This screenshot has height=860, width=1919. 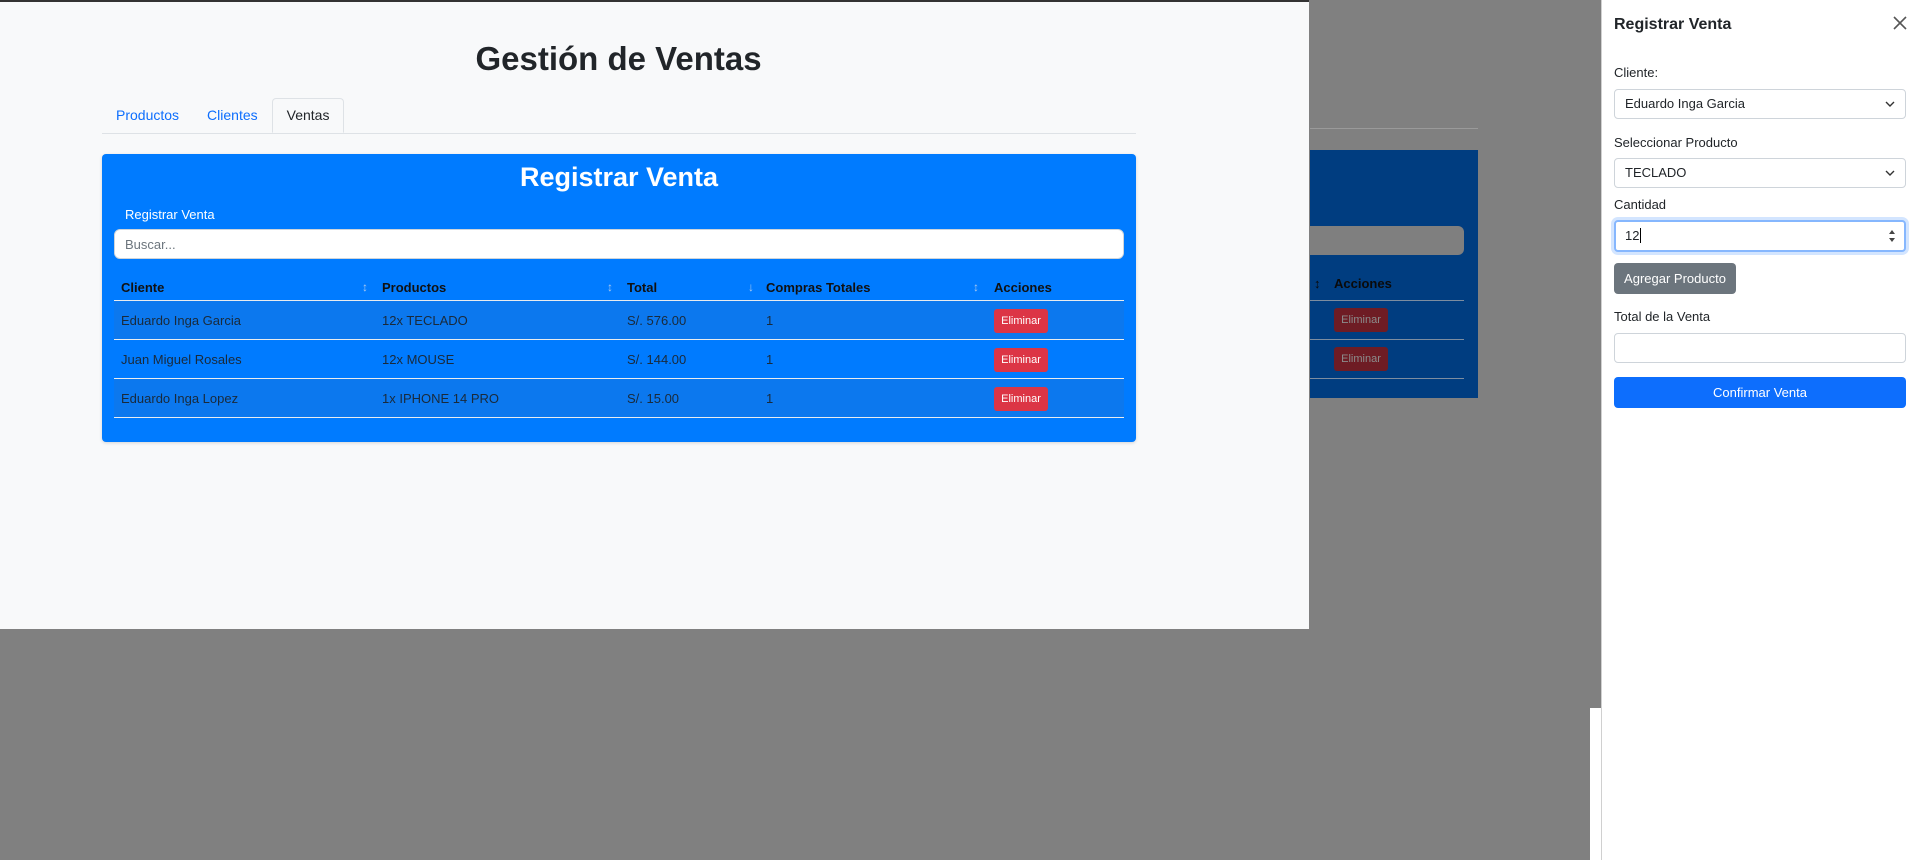 What do you see at coordinates (642, 287) in the screenshot?
I see `column-header-total: Total` at bounding box center [642, 287].